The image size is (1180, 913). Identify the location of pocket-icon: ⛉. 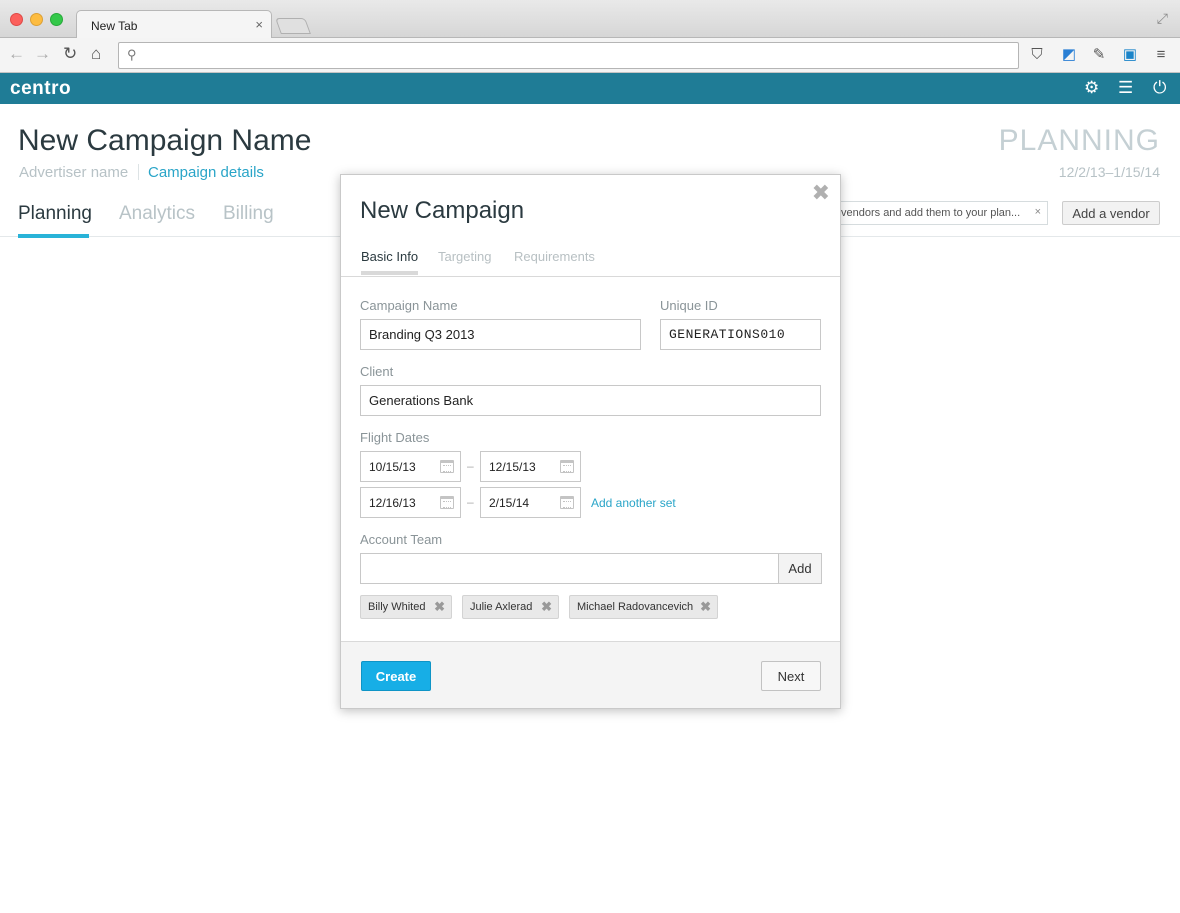
(1037, 55).